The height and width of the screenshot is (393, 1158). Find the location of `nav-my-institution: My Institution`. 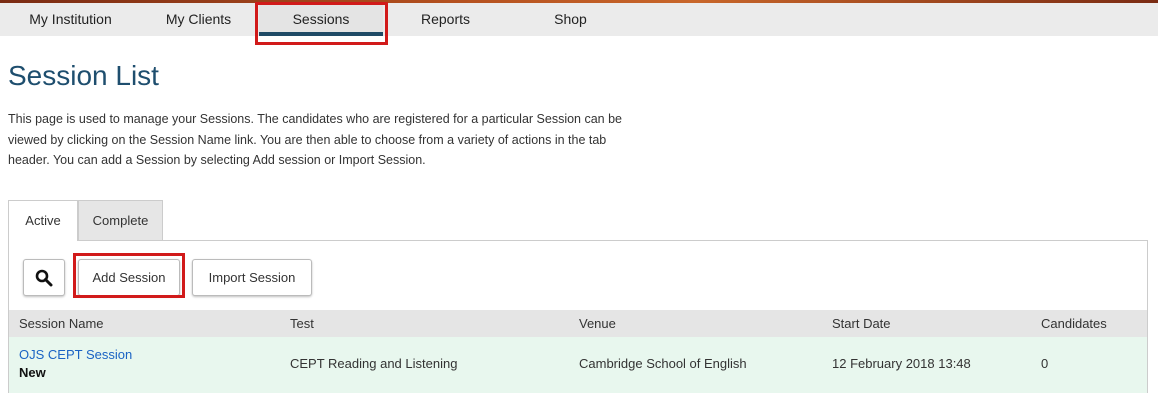

nav-my-institution: My Institution is located at coordinates (70, 19).